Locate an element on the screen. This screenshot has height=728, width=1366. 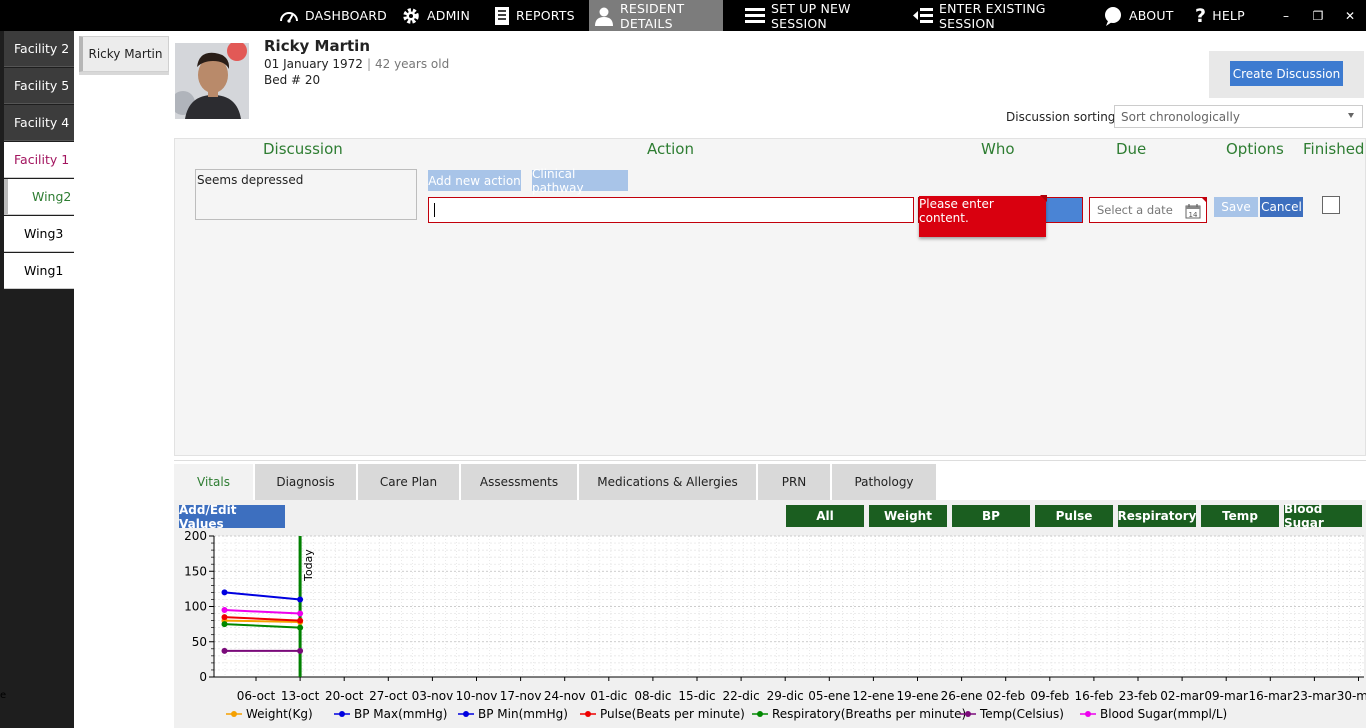
sidebar-item-label: Facility 2 is located at coordinates (42, 48).